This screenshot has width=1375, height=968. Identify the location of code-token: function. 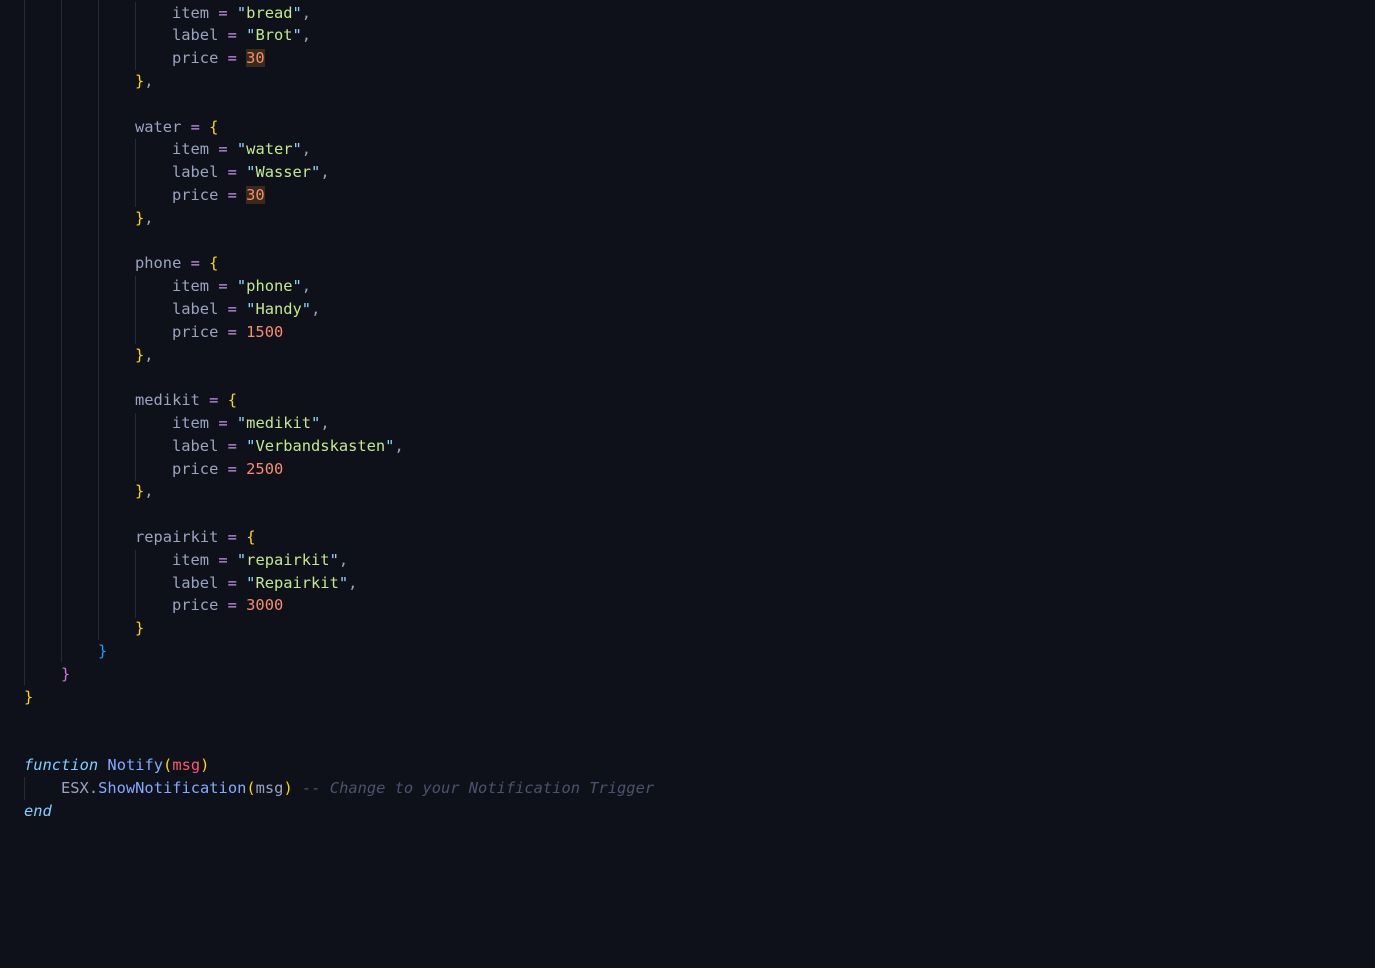
(61, 765).